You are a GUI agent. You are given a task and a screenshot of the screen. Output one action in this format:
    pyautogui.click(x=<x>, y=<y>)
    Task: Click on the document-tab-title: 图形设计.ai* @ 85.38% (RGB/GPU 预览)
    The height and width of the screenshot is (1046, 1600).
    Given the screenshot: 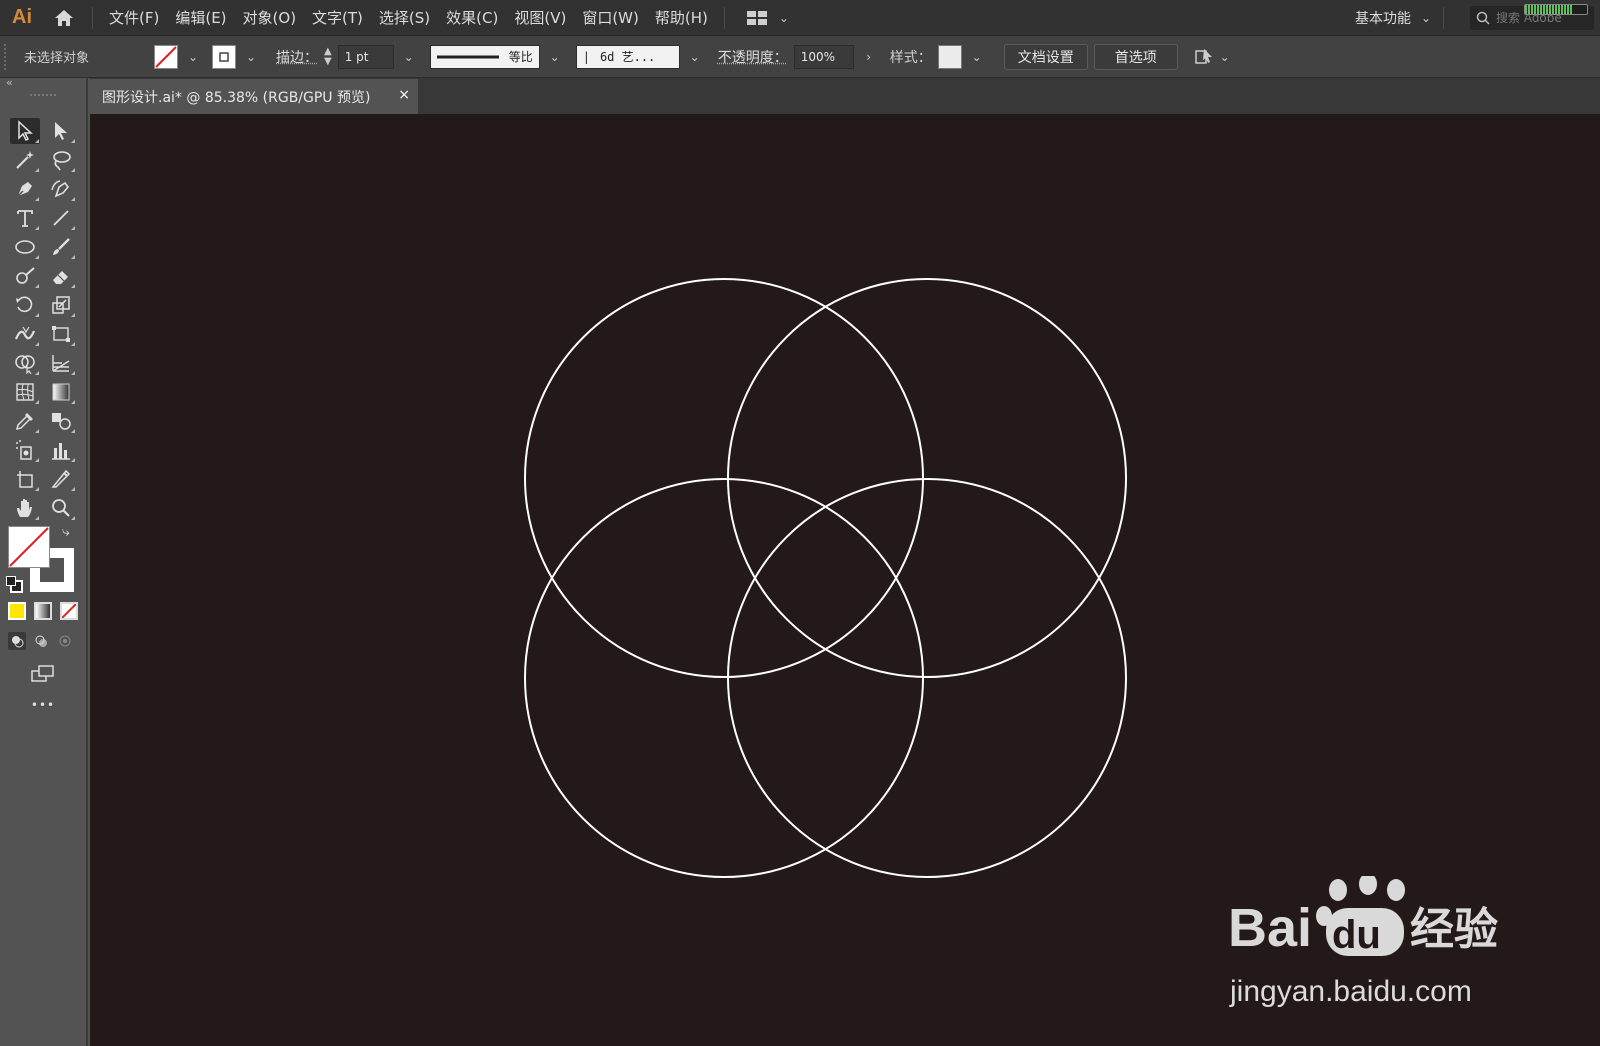 What is the action you would take?
    pyautogui.click(x=236, y=97)
    